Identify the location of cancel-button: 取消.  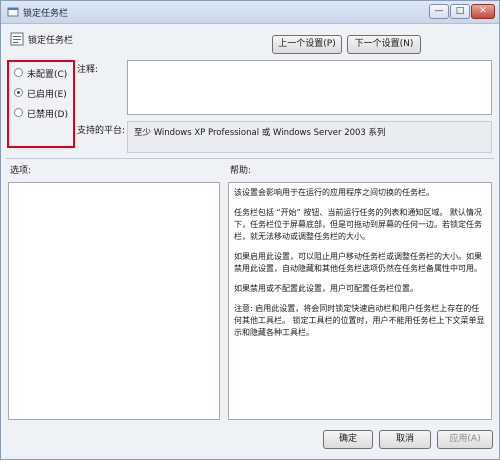
(405, 439).